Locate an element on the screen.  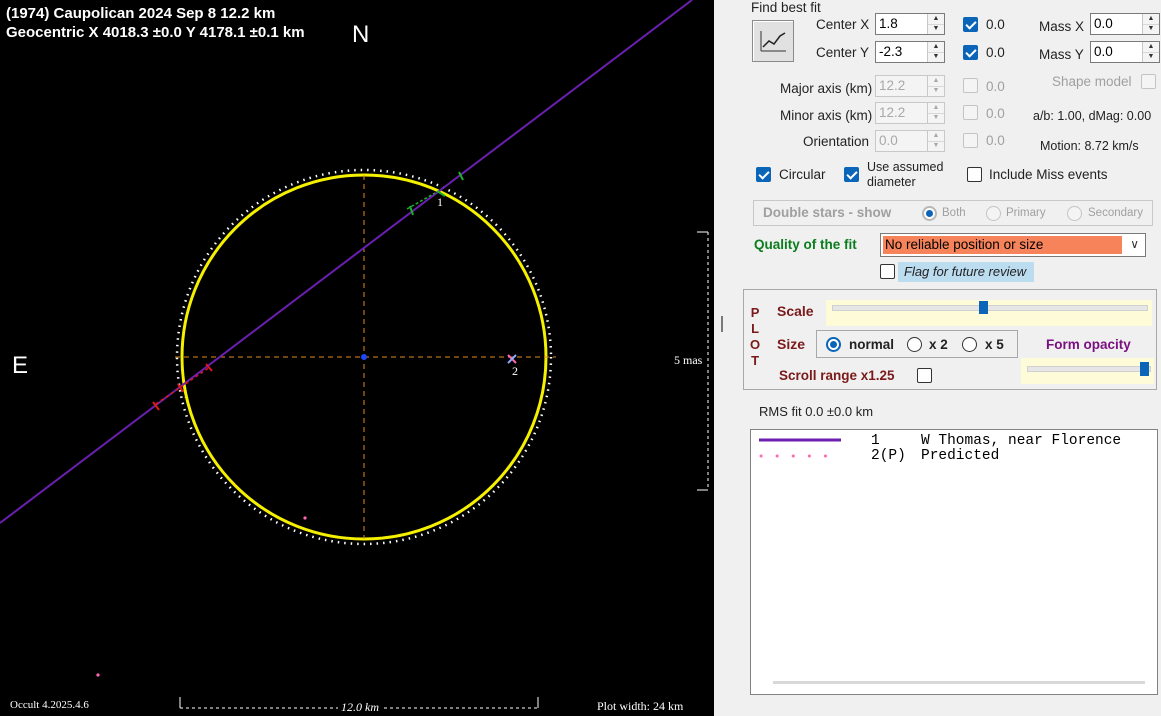
predicted-dot is located at coordinates (305, 518).